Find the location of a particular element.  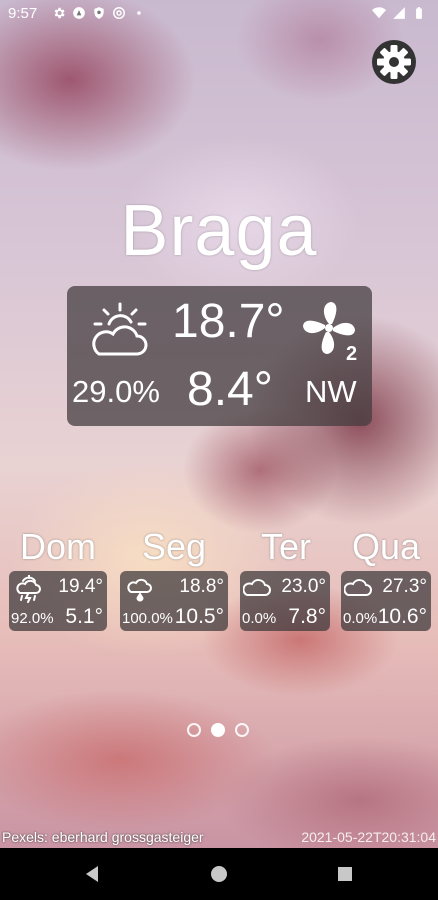

wind-force-label: 2 is located at coordinates (351, 352).